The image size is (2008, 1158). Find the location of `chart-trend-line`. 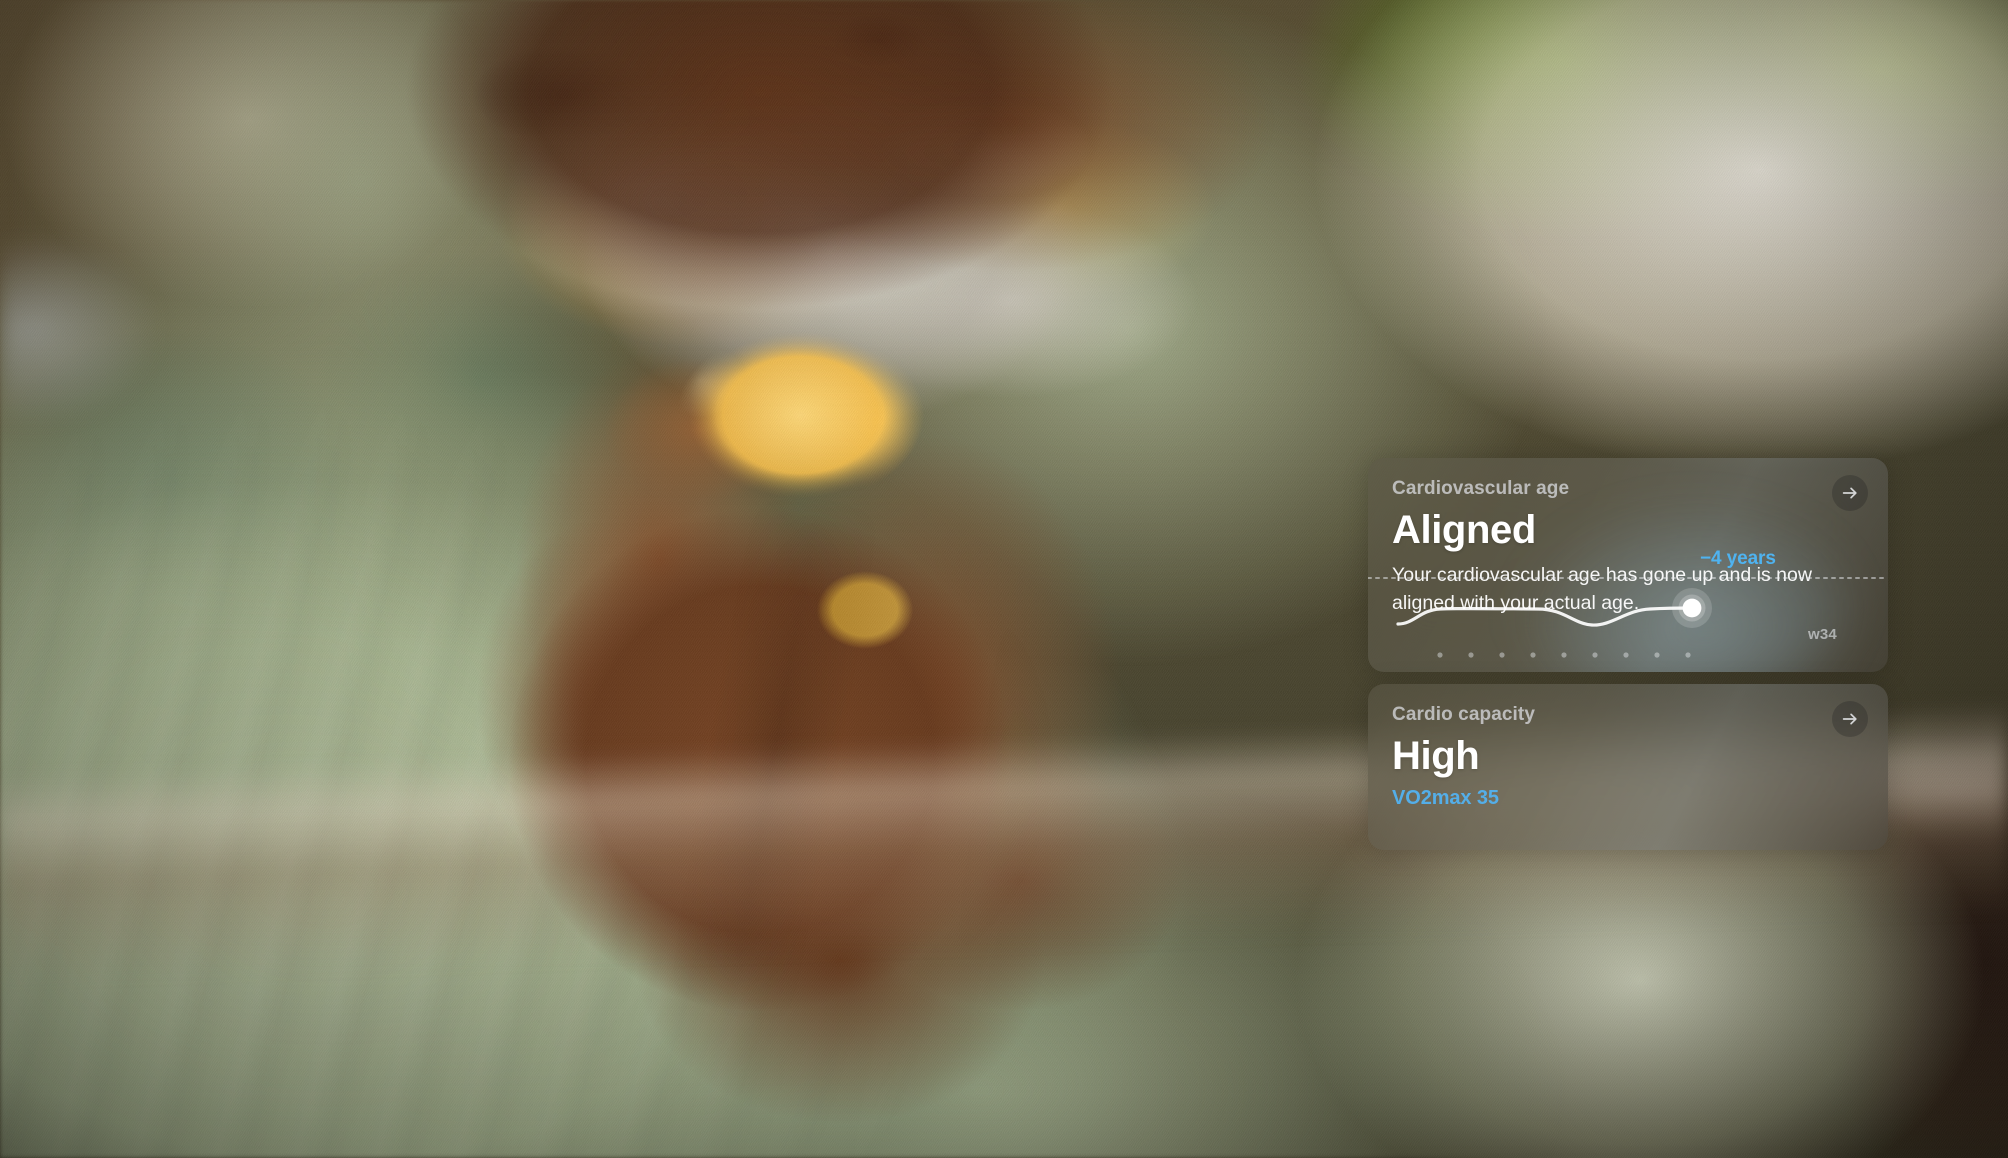

chart-trend-line is located at coordinates (1545, 616).